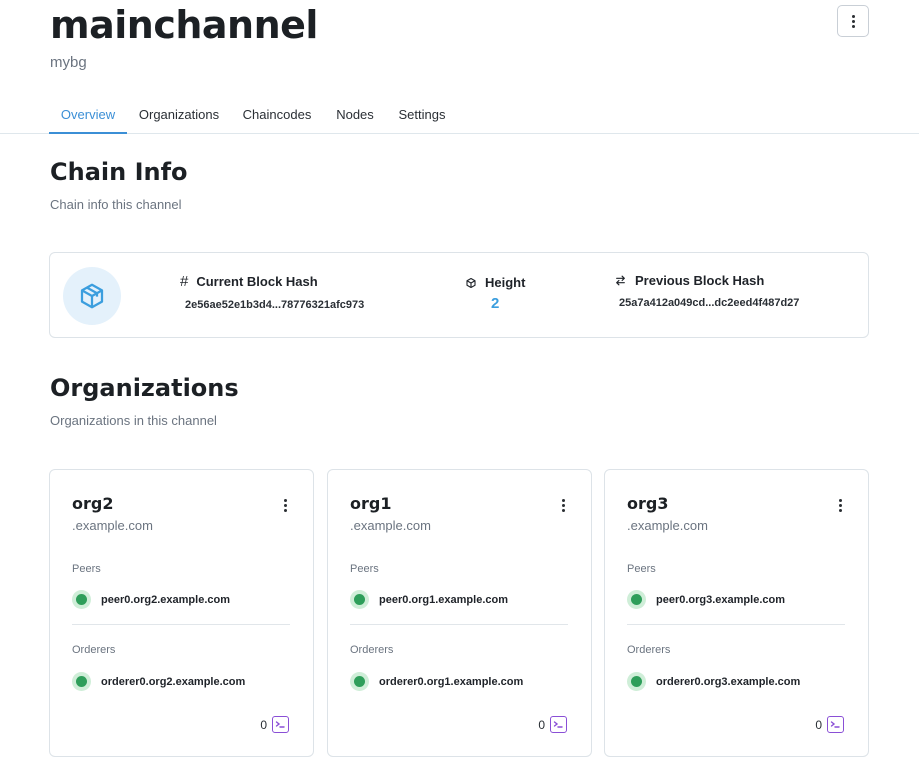  Describe the element at coordinates (119, 172) in the screenshot. I see `chain-info-title: Chain Info` at that location.